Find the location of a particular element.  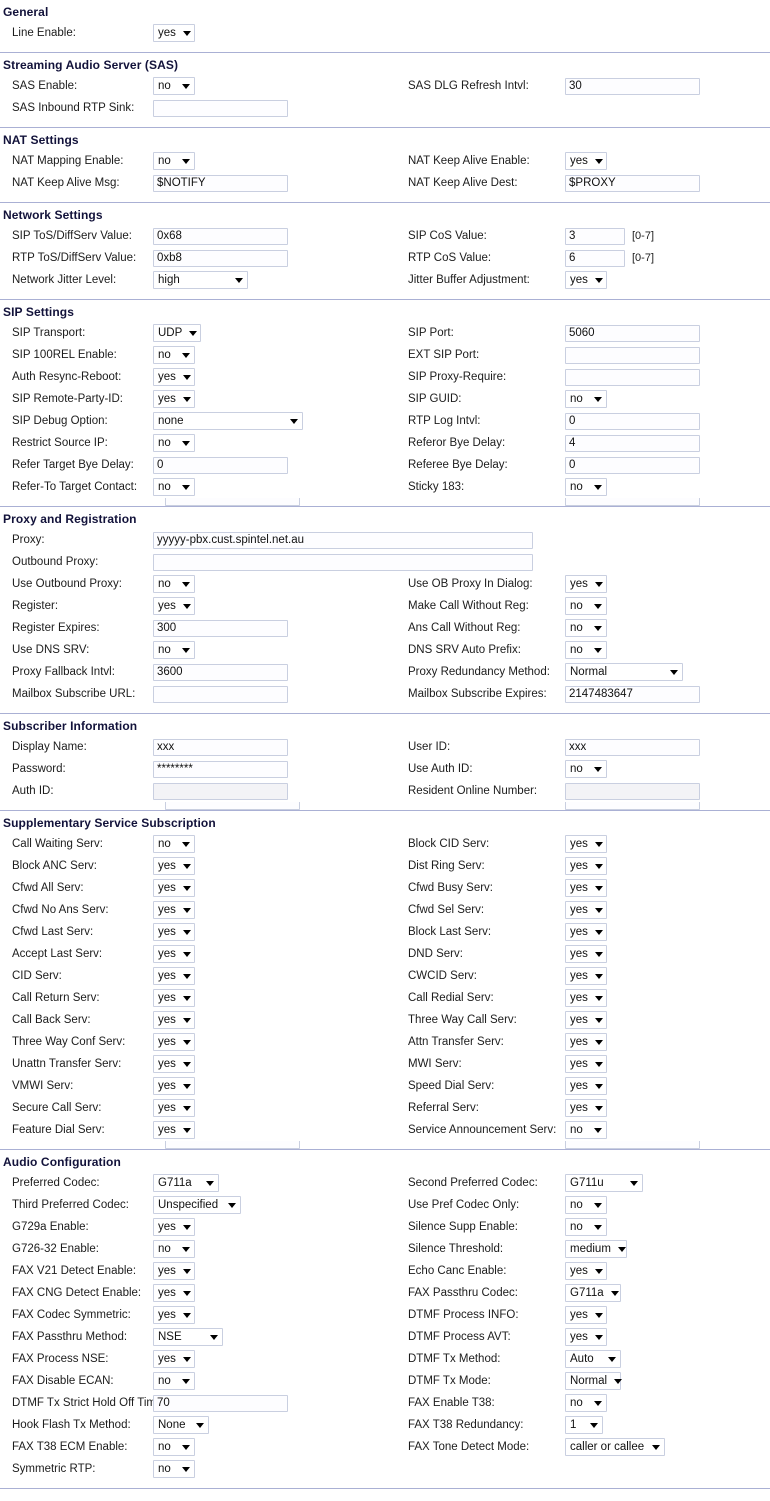

select-use-auth-id: no is located at coordinates (586, 769).